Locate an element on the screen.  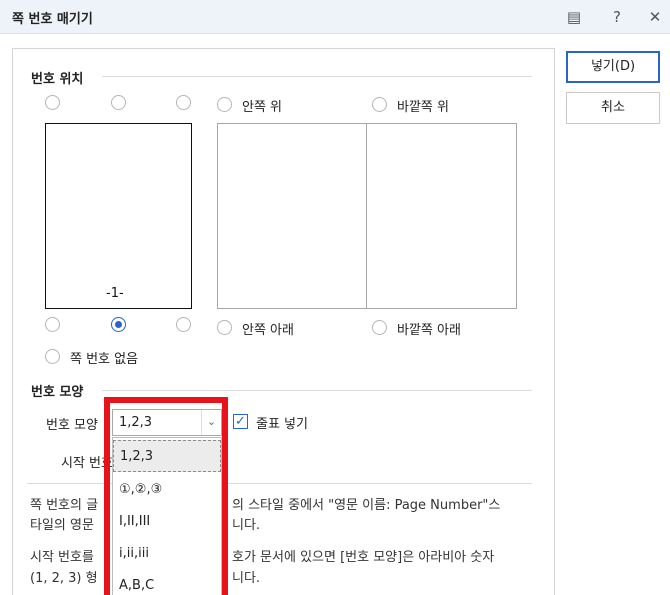
radio-bottom-left is located at coordinates (52, 324).